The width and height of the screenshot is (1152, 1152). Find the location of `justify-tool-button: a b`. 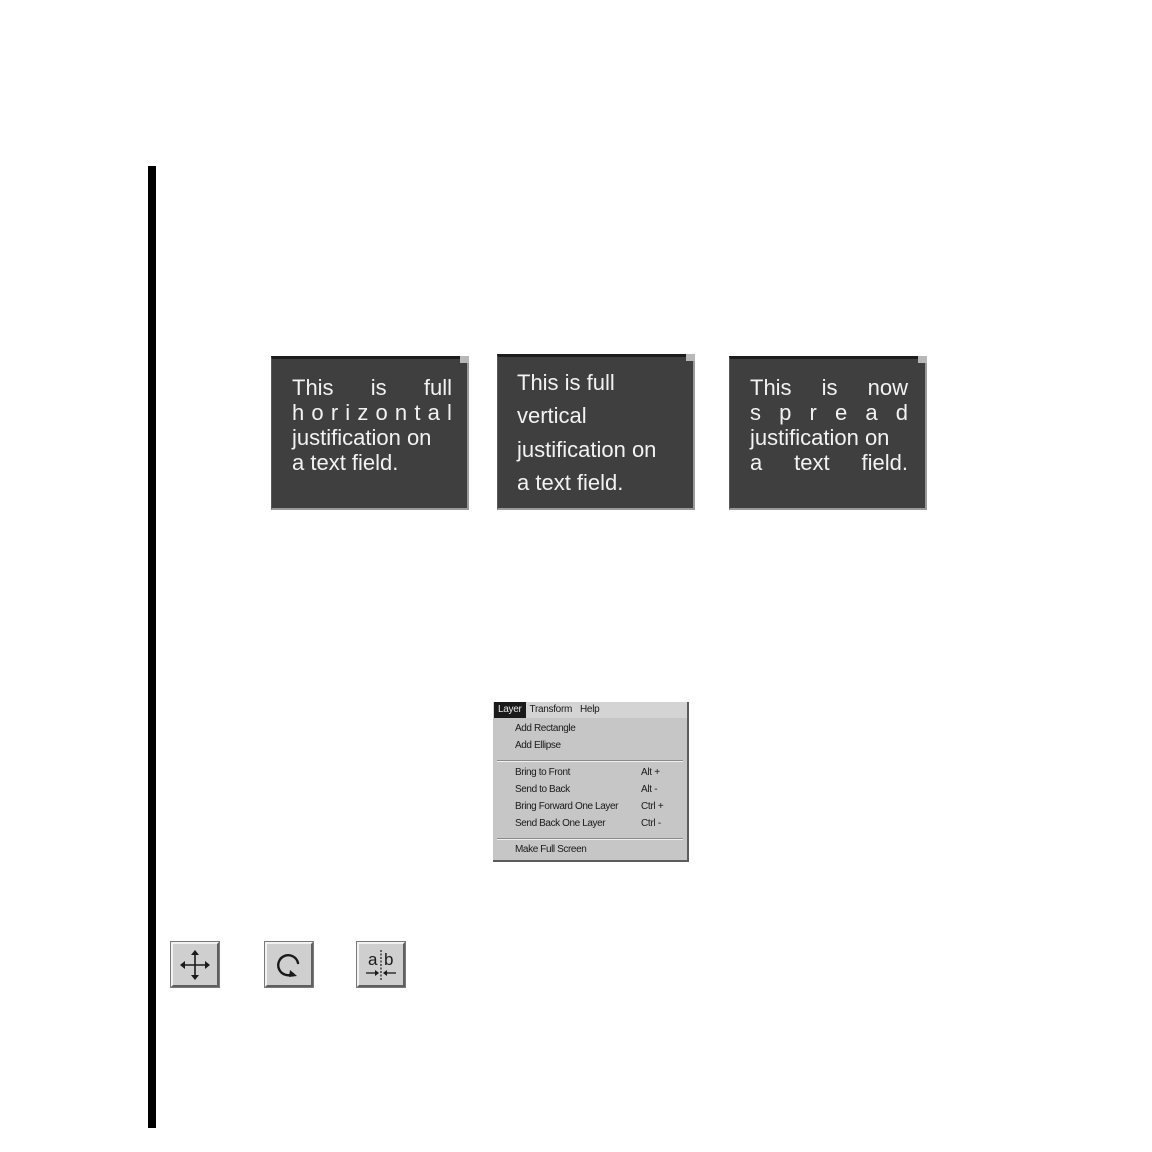

justify-tool-button: a b is located at coordinates (381, 964).